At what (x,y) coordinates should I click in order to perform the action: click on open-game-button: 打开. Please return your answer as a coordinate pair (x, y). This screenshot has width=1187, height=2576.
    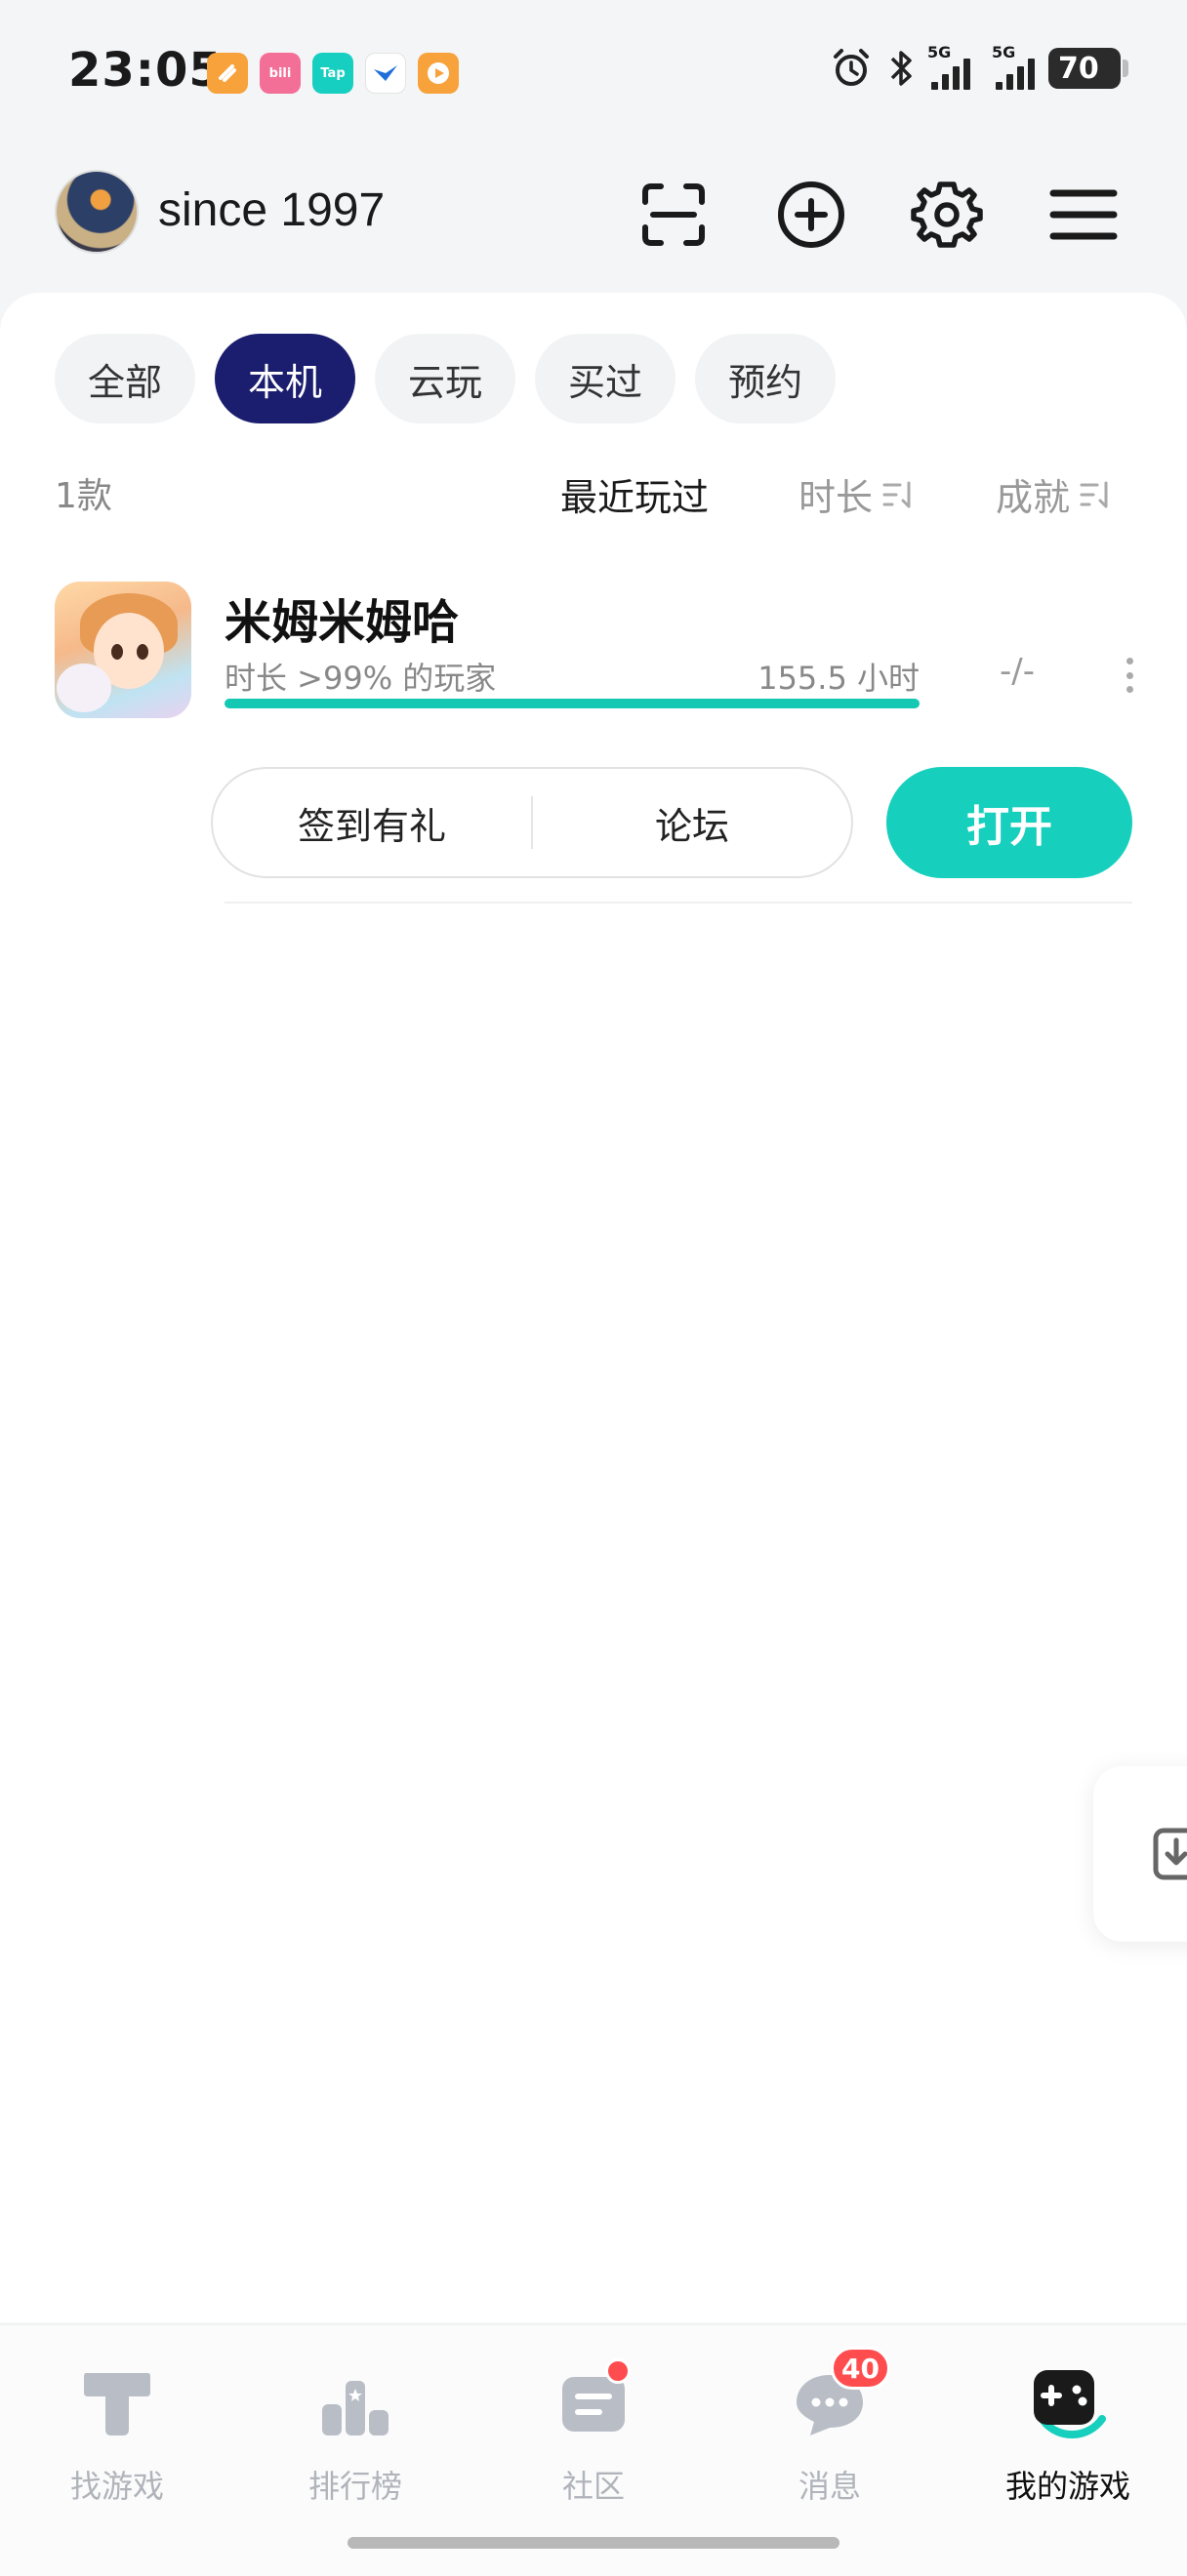
    Looking at the image, I should click on (1009, 822).